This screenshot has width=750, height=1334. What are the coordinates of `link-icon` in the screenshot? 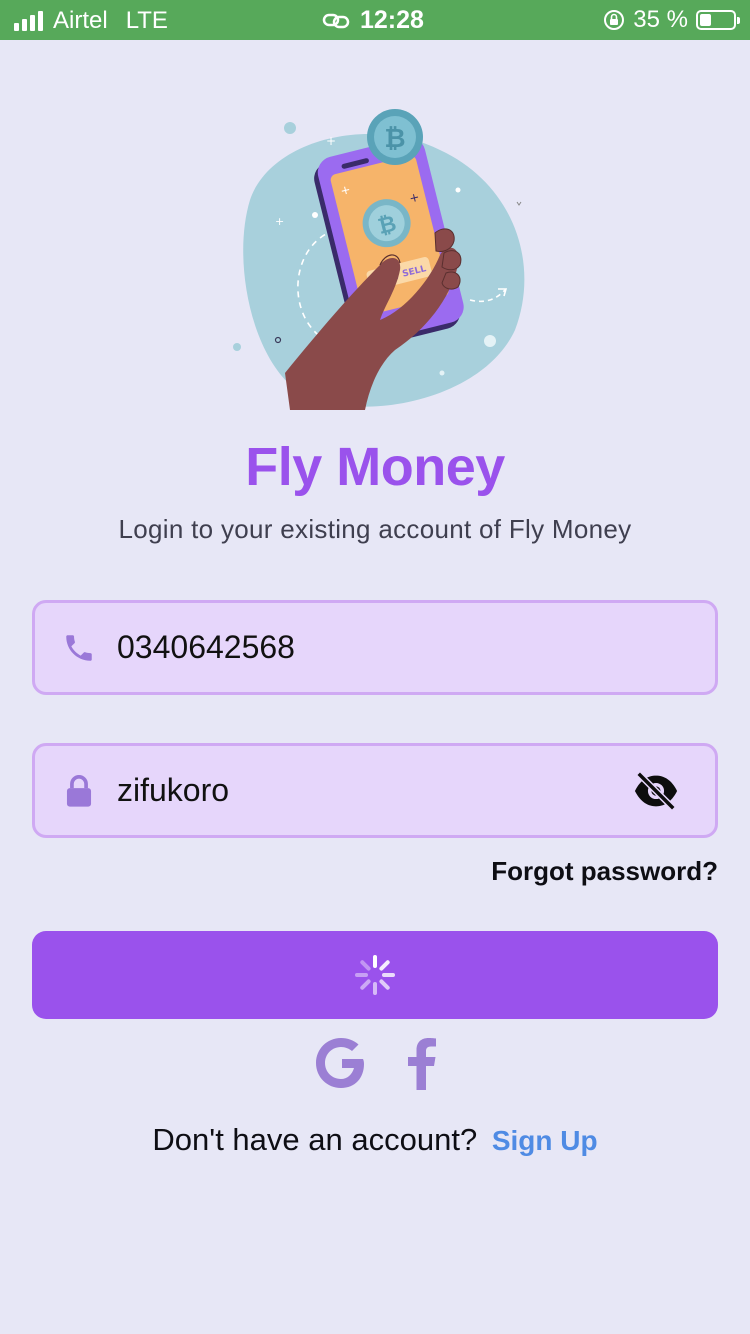 It's located at (336, 20).